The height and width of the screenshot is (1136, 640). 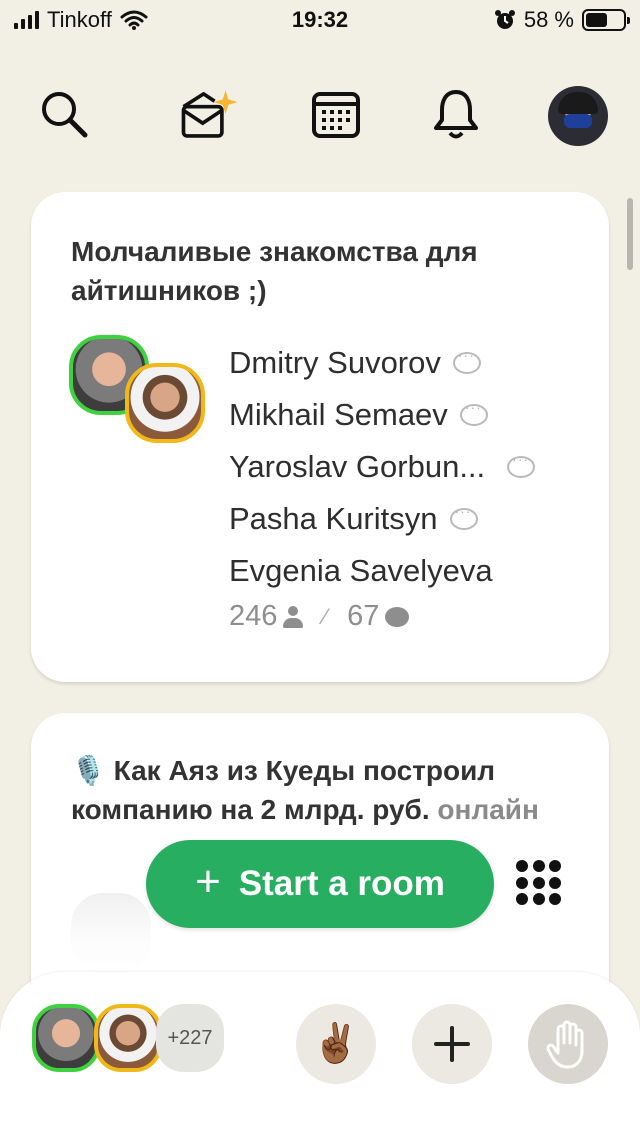 What do you see at coordinates (336, 114) in the screenshot?
I see `calendar-icon` at bounding box center [336, 114].